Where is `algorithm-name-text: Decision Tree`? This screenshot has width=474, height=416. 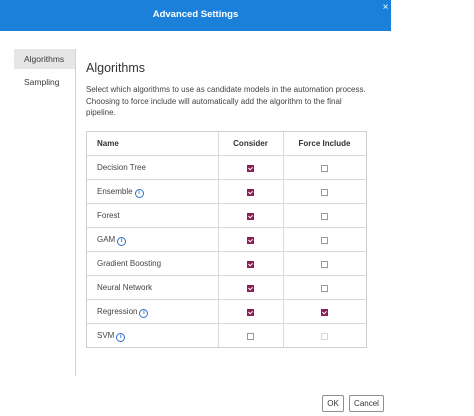
algorithm-name-text: Decision Tree is located at coordinates (121, 167).